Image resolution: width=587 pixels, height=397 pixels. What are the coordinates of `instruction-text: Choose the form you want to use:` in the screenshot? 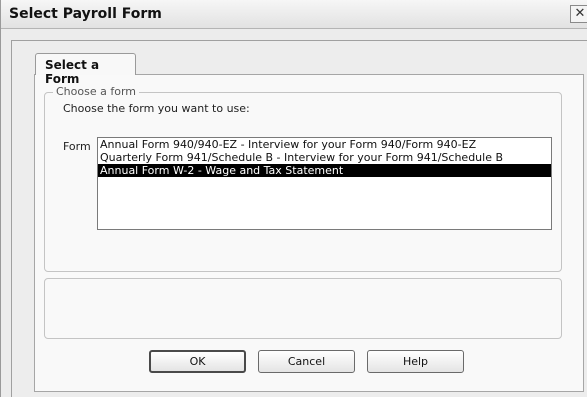 It's located at (156, 108).